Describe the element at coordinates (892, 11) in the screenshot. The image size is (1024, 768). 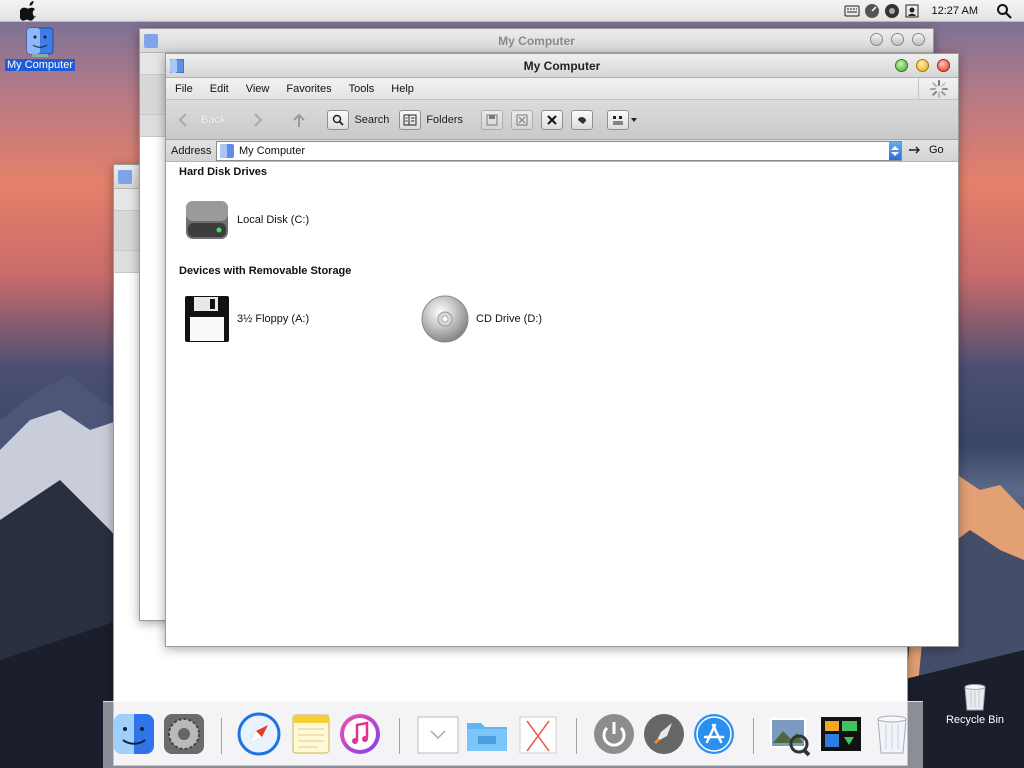
I see `network-icon` at that location.